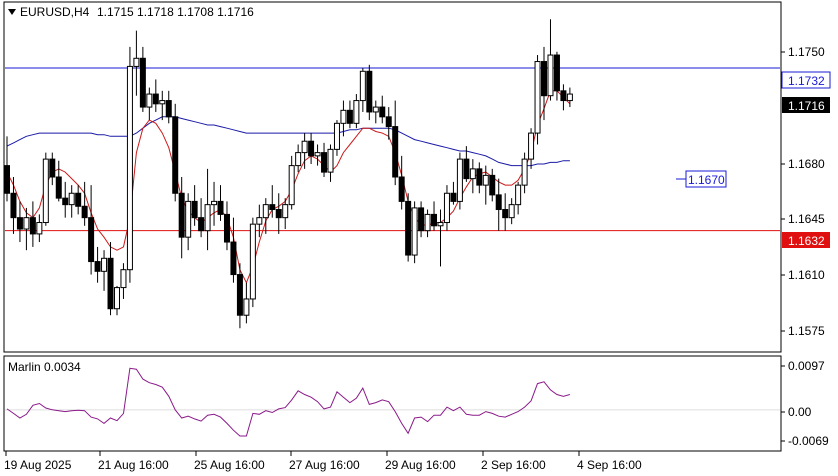 The height and width of the screenshot is (476, 838). What do you see at coordinates (175, 12) in the screenshot?
I see `ohlc-values: 1.1715 1.1718 1.1708 1.1716` at bounding box center [175, 12].